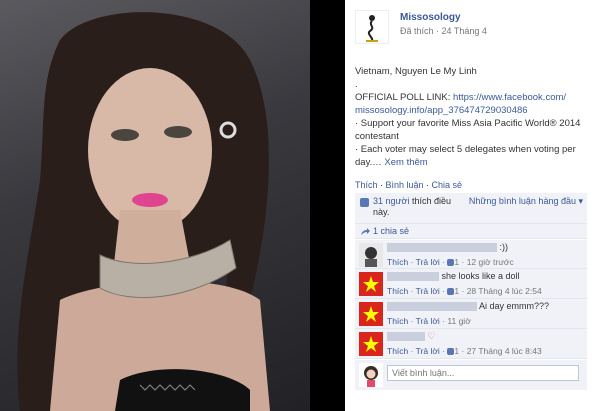 This screenshot has height=411, width=600. I want to click on see-more-link: Xem thêm, so click(405, 162).